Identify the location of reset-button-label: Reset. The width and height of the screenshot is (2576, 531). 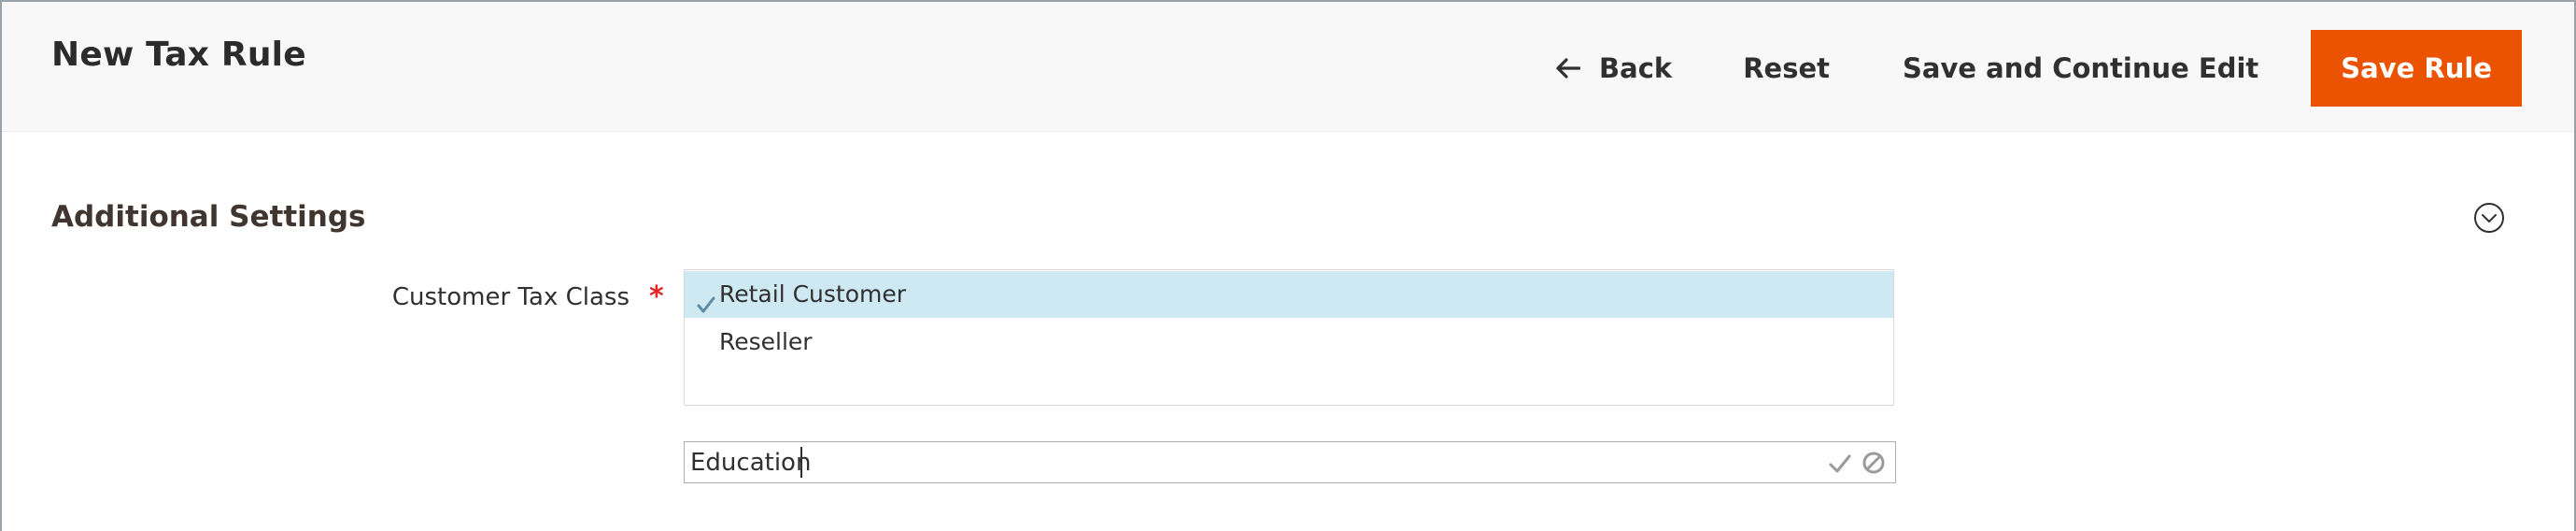
(1786, 68).